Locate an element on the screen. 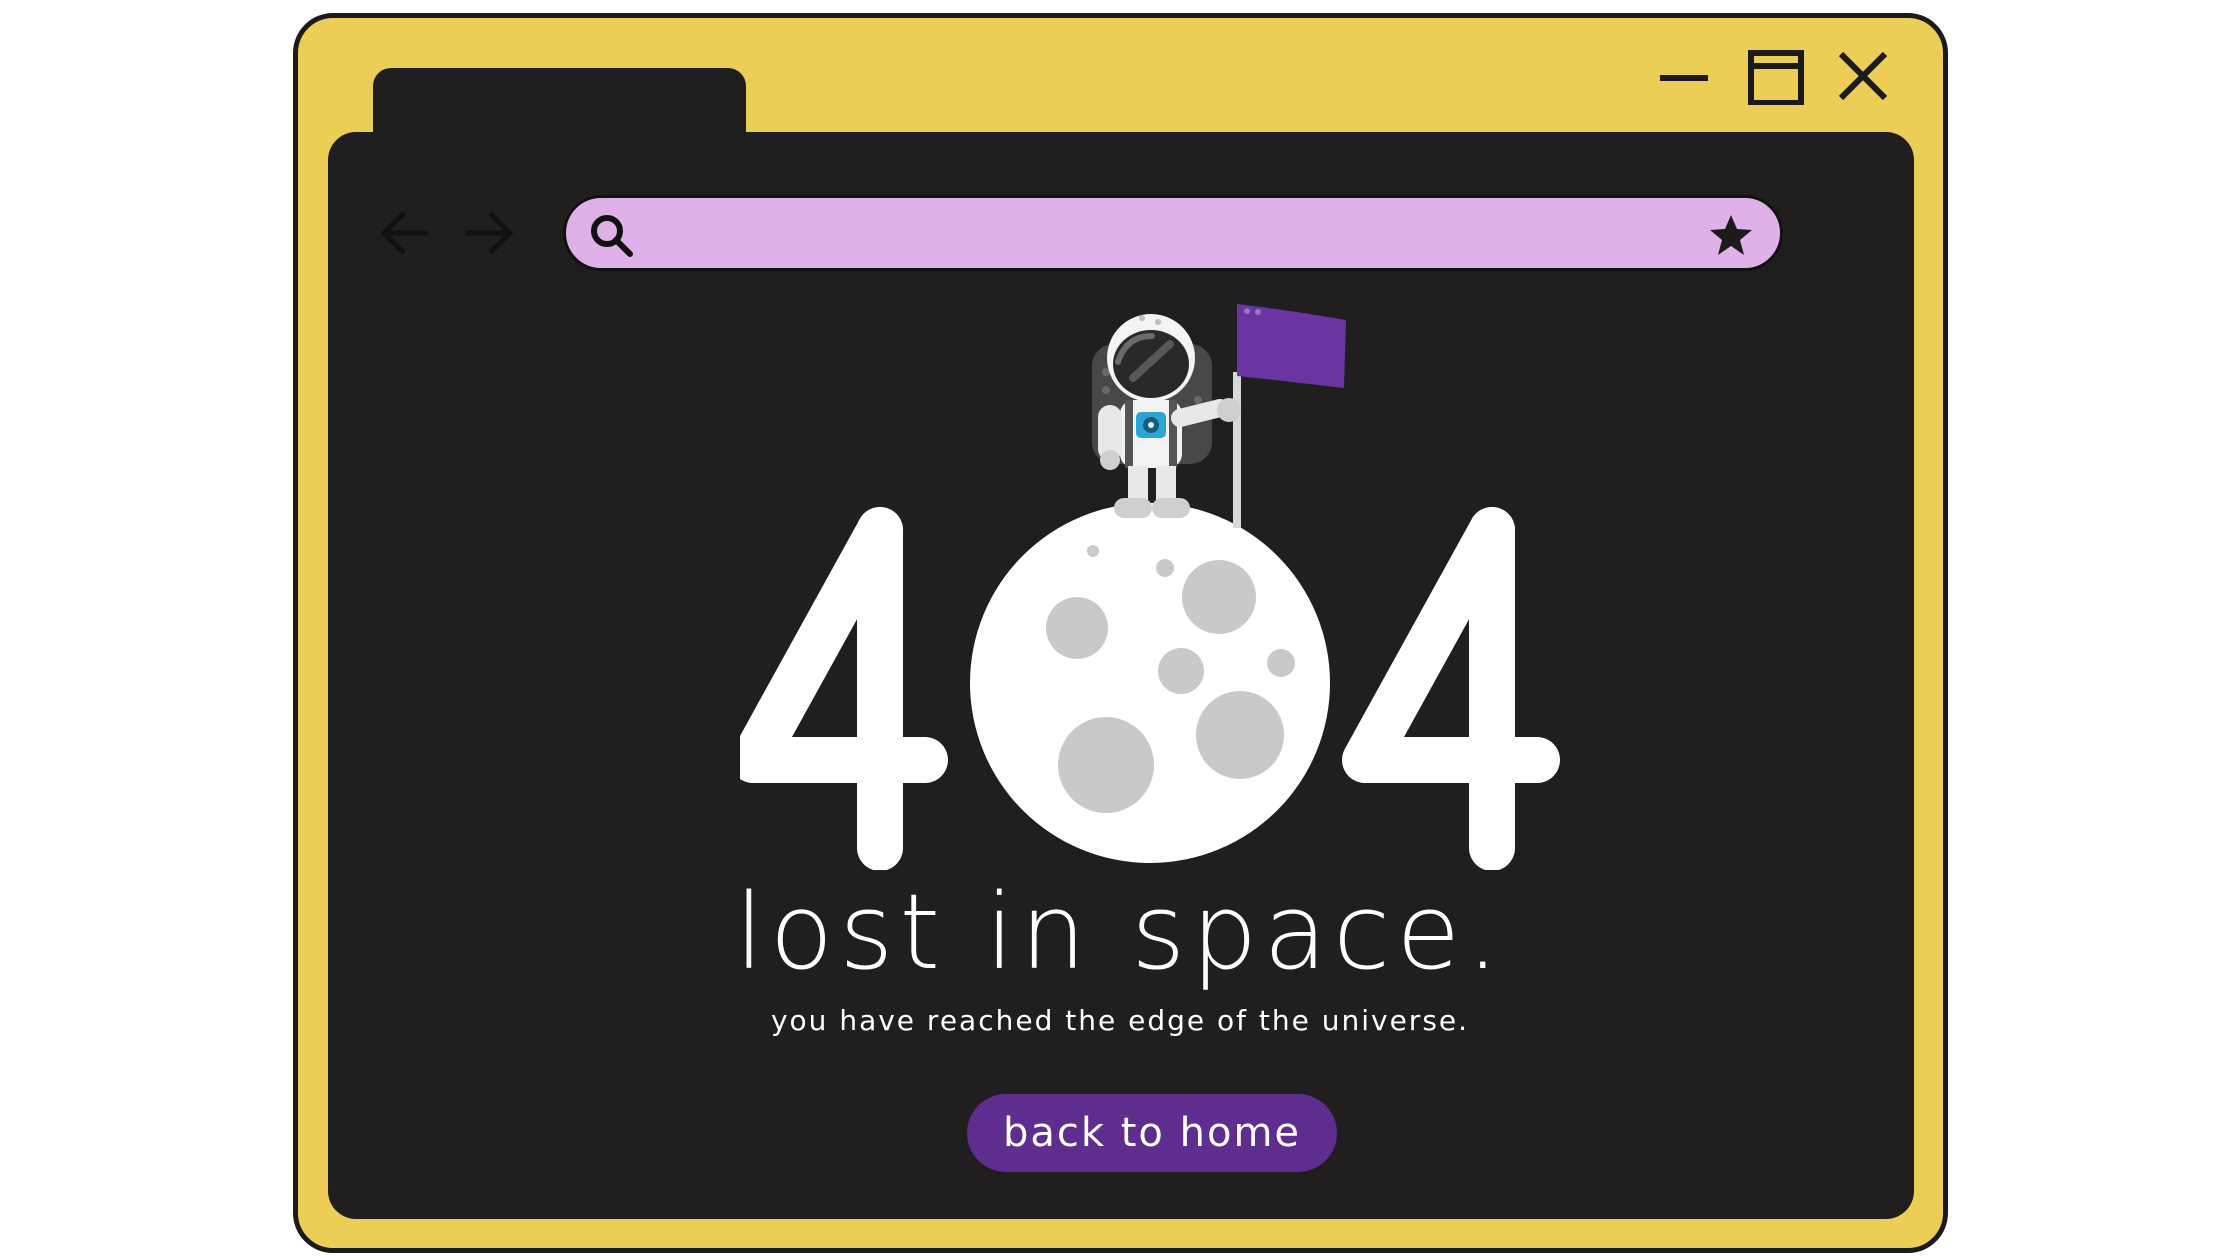 This screenshot has width=2240, height=1260. search-icon is located at coordinates (612, 236).